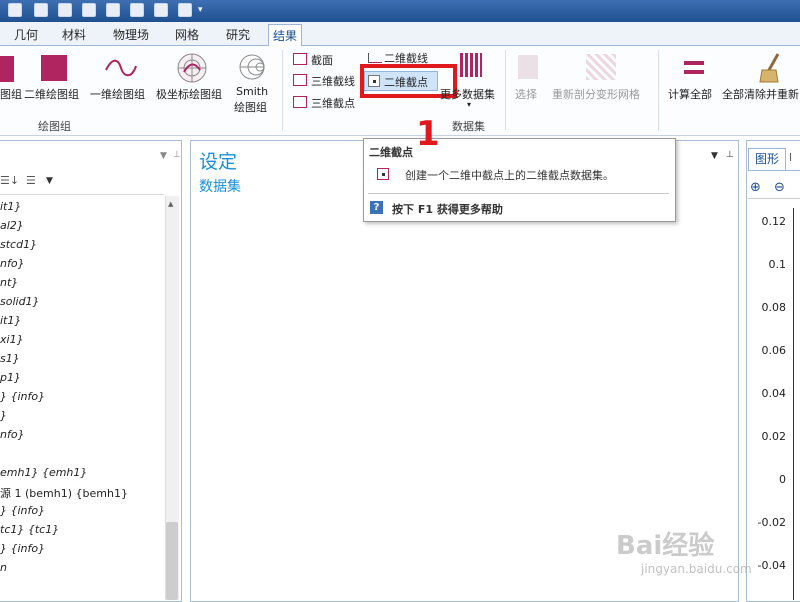 The height and width of the screenshot is (602, 800). Describe the element at coordinates (793, 404) in the screenshot. I see `y-axis-line` at that location.